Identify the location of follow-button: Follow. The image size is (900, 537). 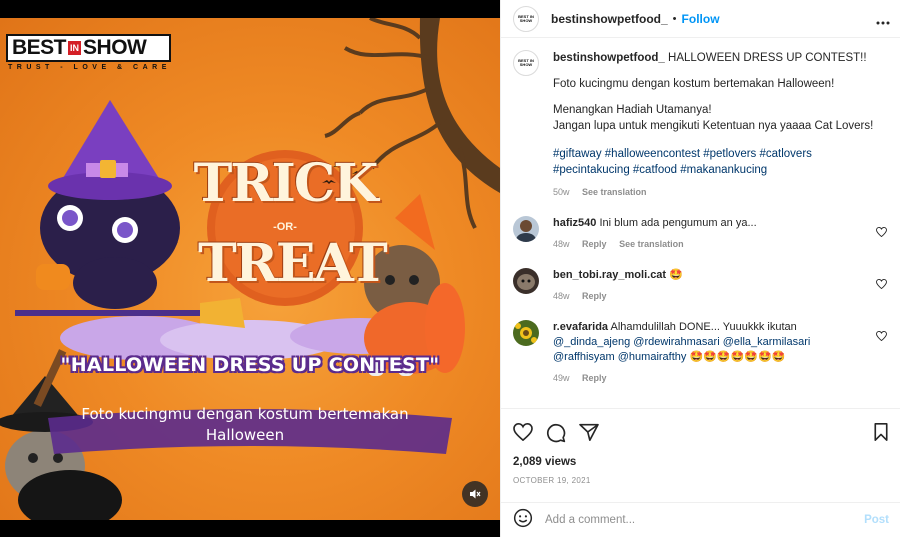
(701, 19).